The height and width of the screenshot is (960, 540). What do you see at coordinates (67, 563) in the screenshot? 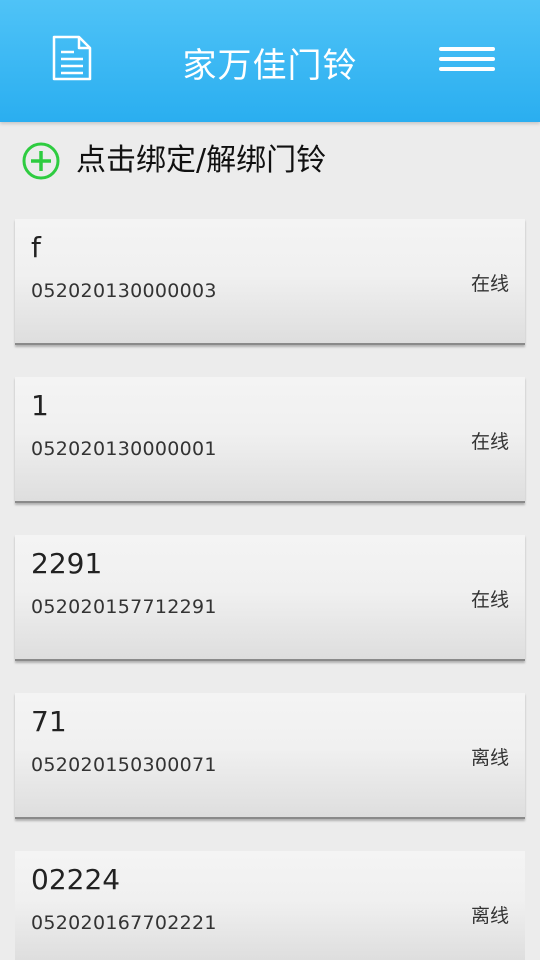
I see `device-name: 2291` at bounding box center [67, 563].